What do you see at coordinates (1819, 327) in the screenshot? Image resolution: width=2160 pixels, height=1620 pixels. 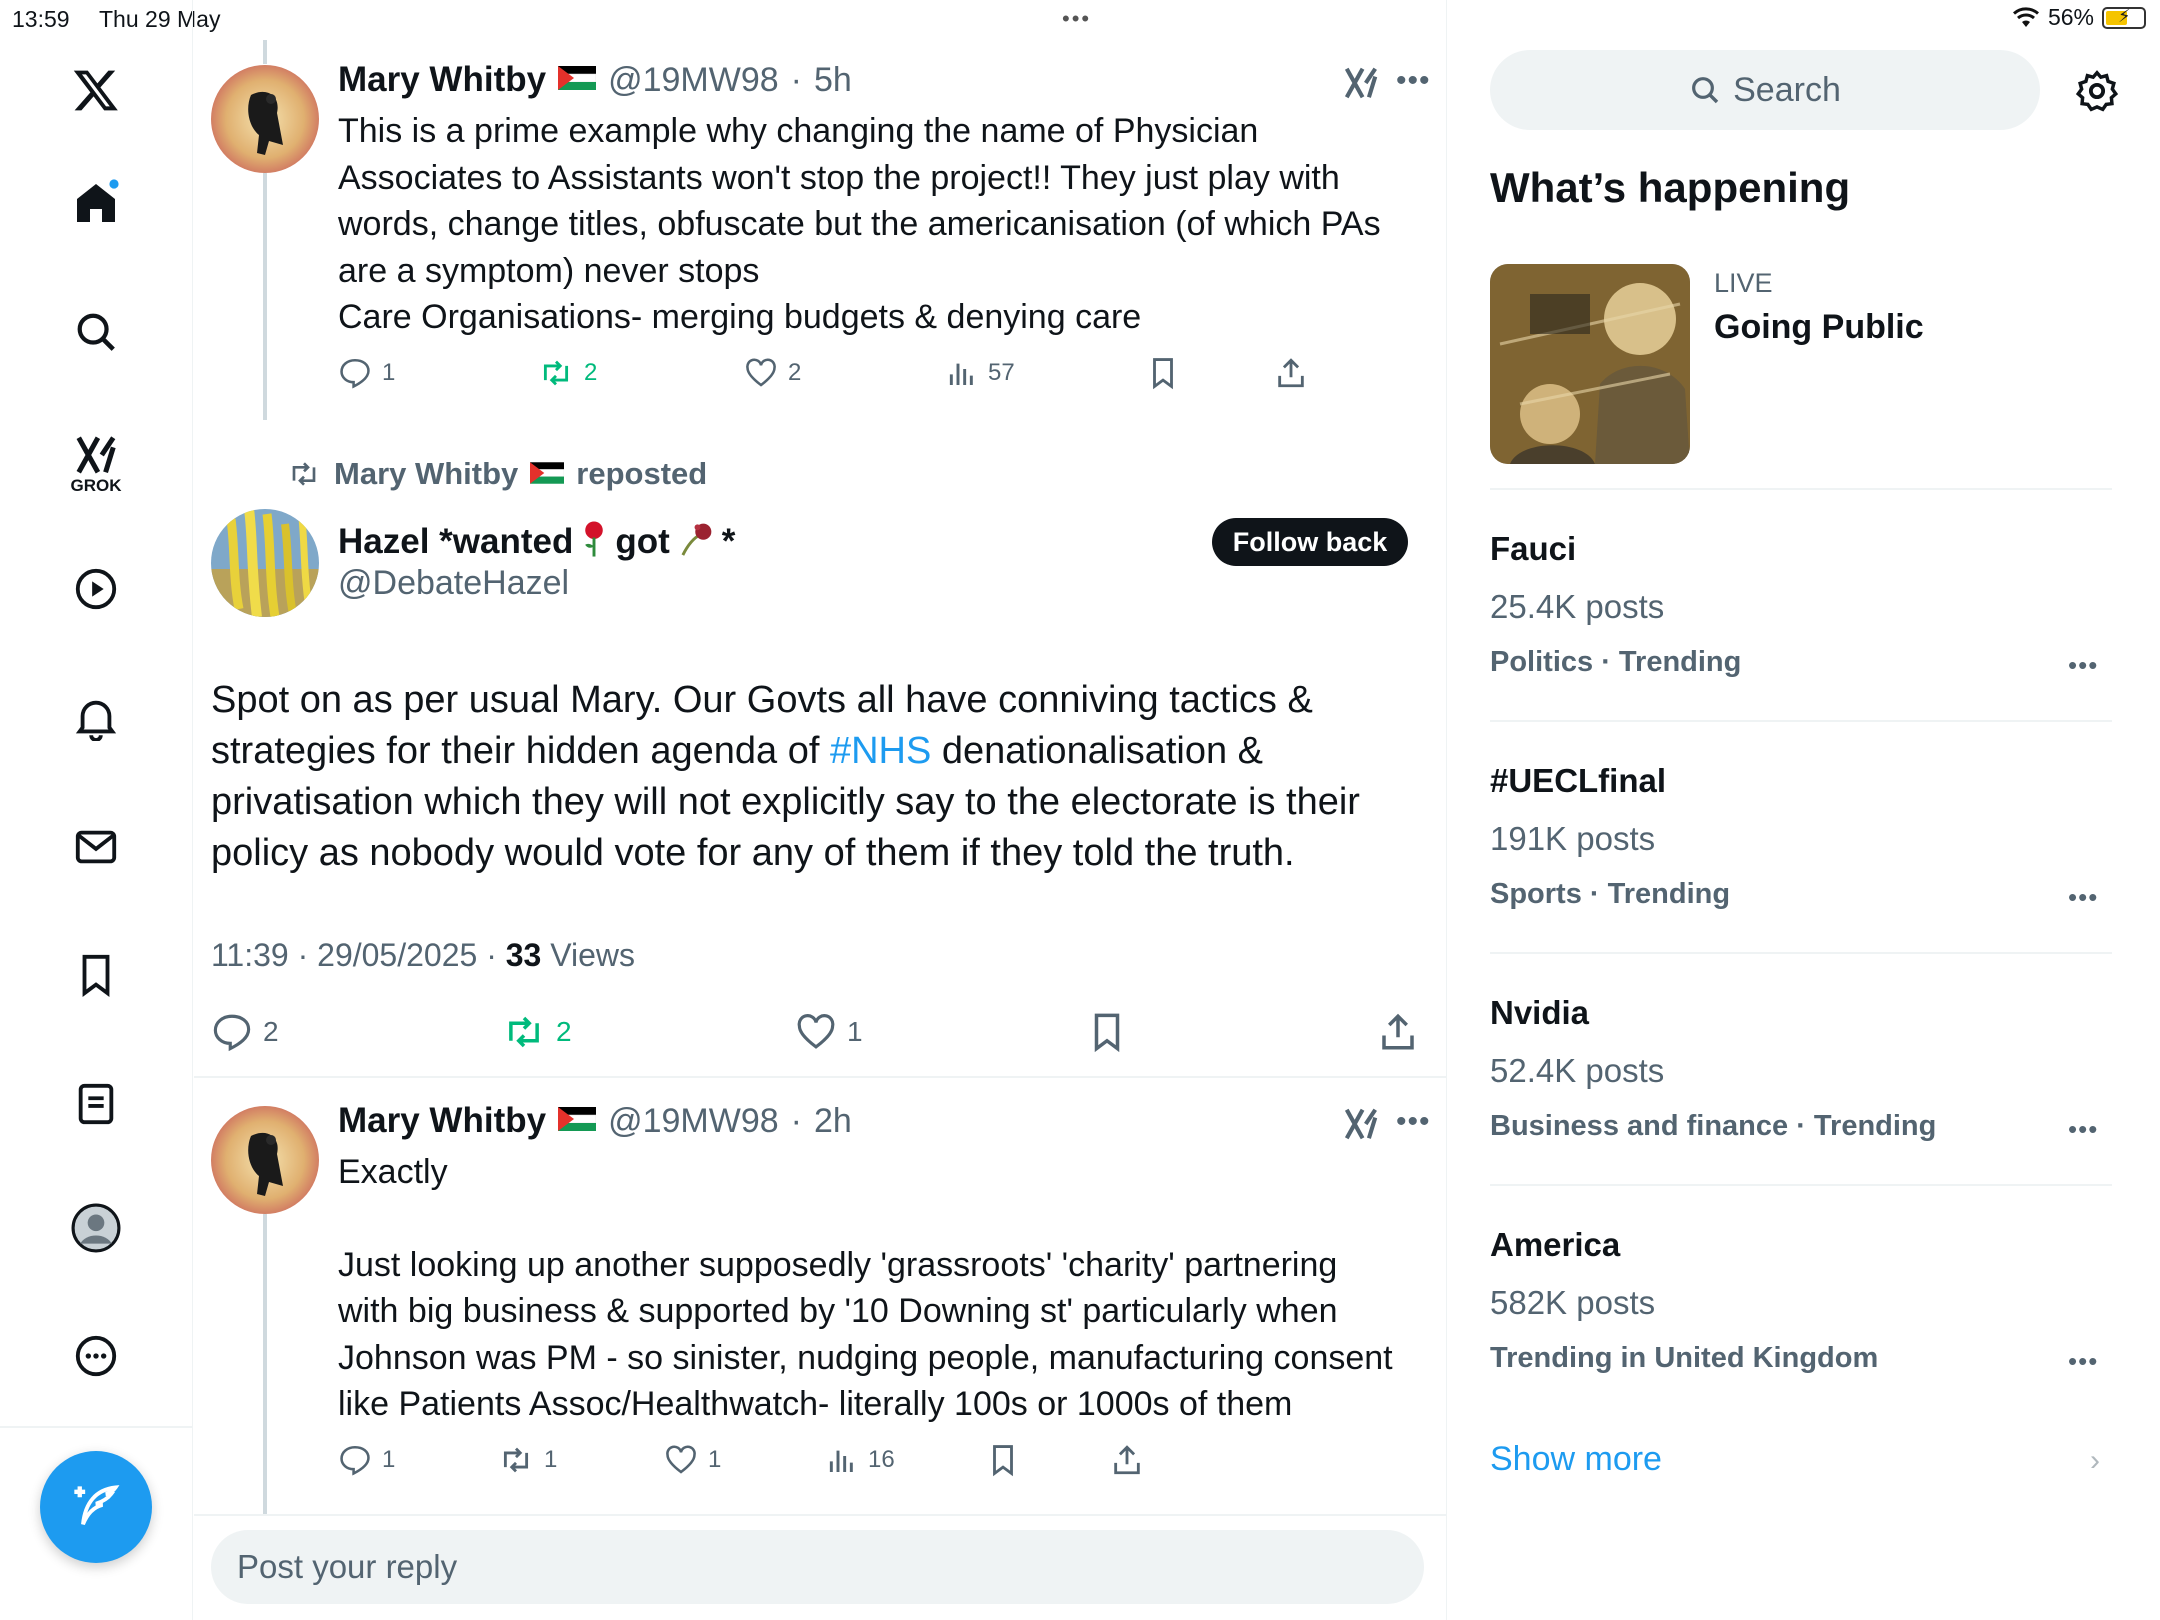 I see `live-title: Going Public` at bounding box center [1819, 327].